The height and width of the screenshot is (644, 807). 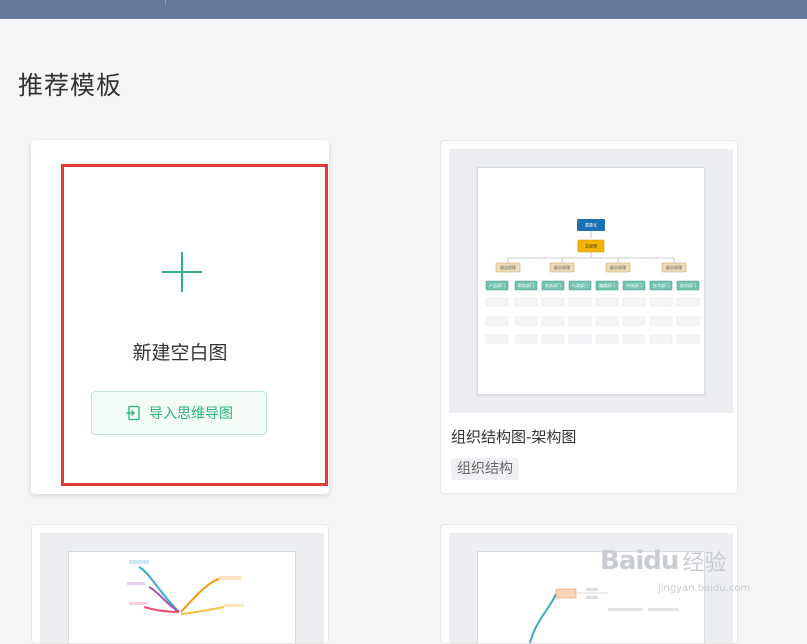 I want to click on svg-text: 编辑部门, so click(x=607, y=285).